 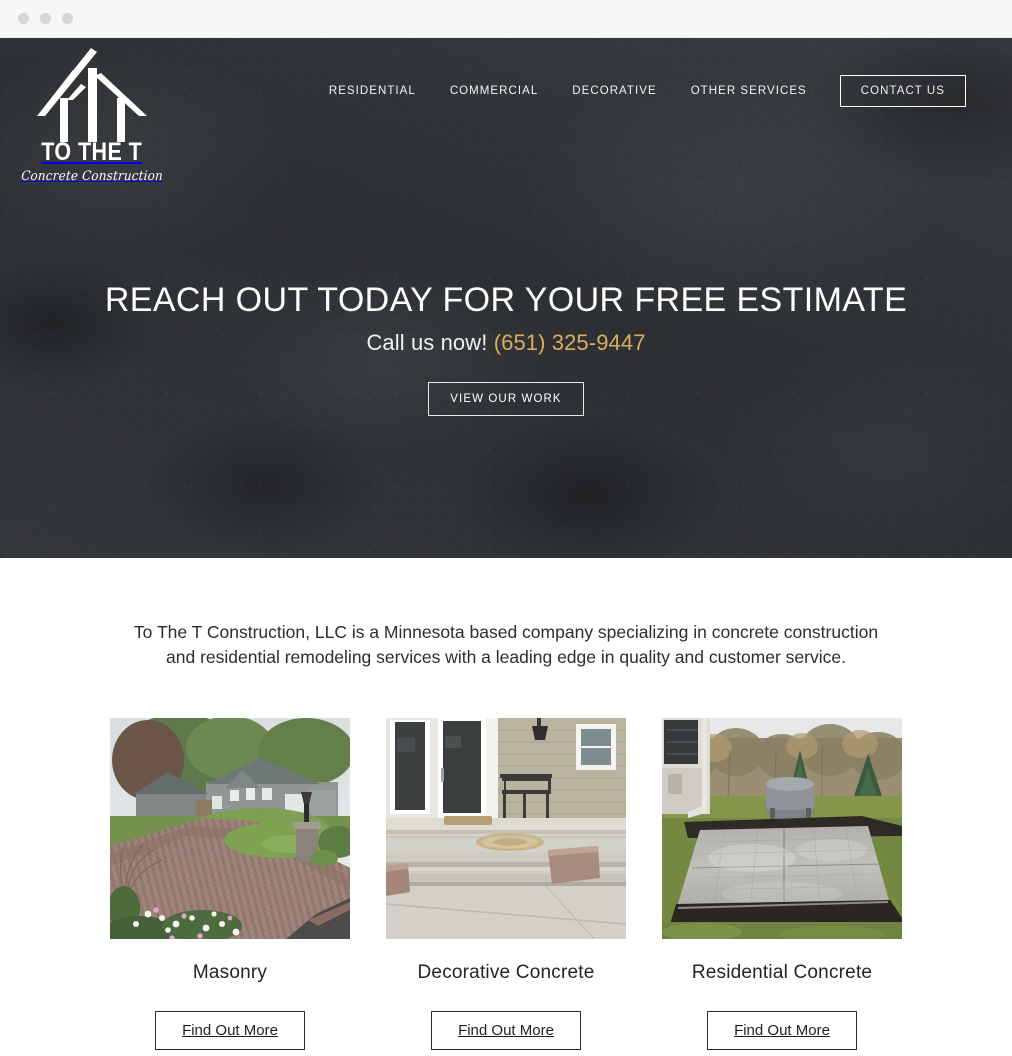 I want to click on residential-concrete-find-out-more-button: Find Out More, so click(x=782, y=1030).